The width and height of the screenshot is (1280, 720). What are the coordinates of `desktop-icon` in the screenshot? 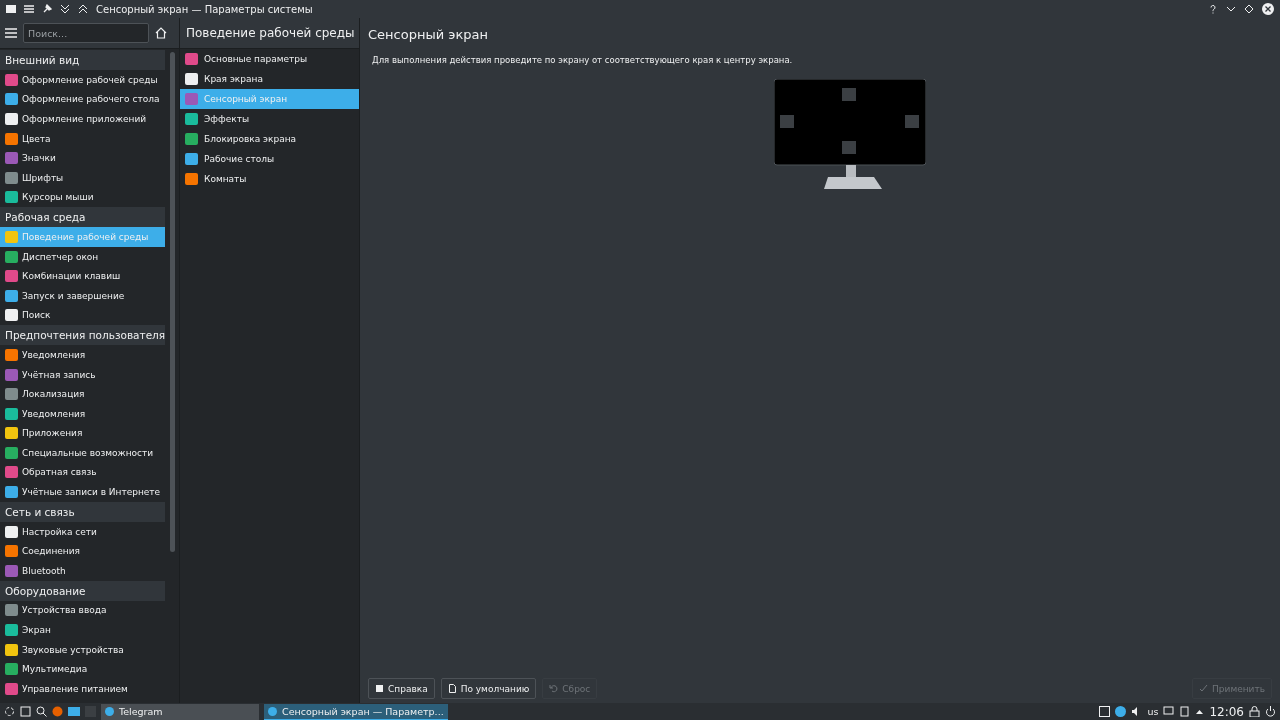 It's located at (25, 711).